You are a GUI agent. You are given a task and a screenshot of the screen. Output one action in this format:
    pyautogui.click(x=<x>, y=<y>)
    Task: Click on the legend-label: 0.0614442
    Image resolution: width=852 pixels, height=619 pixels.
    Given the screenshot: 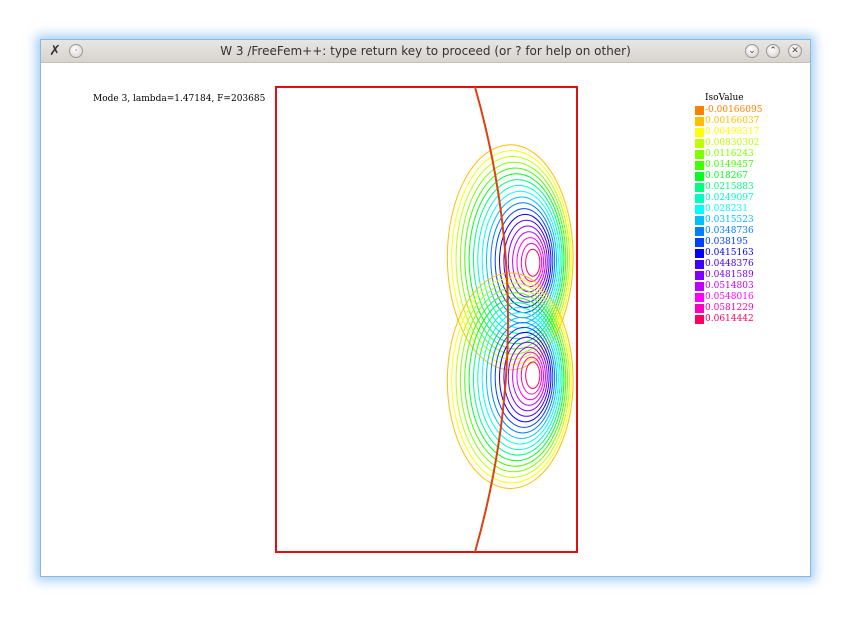 What is the action you would take?
    pyautogui.click(x=729, y=319)
    